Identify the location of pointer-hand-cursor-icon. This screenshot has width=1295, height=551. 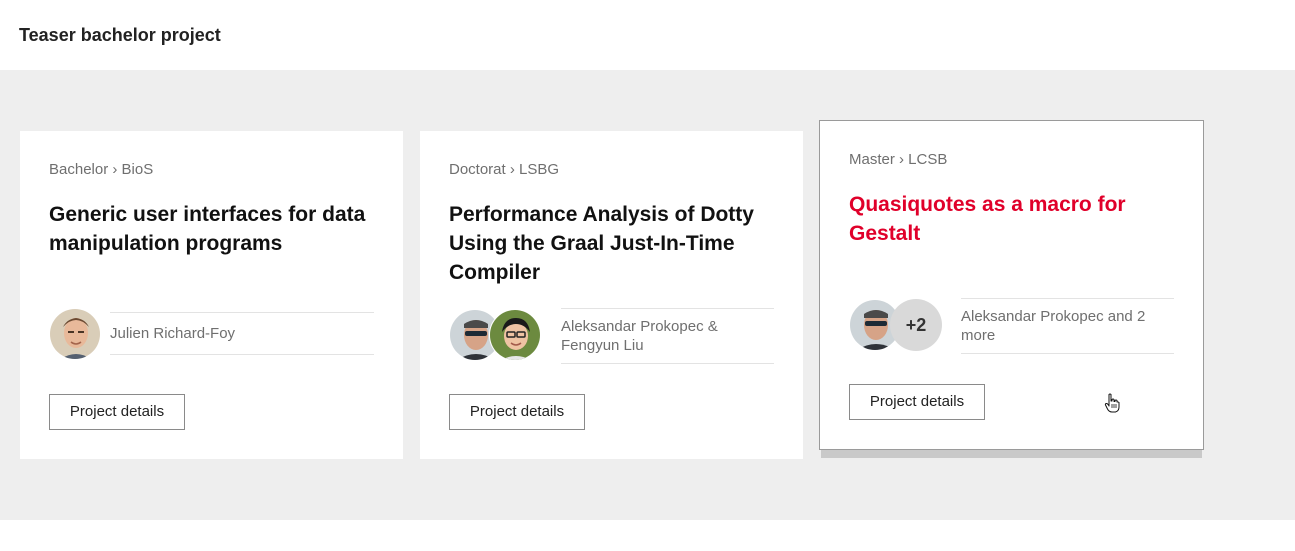
(1112, 403).